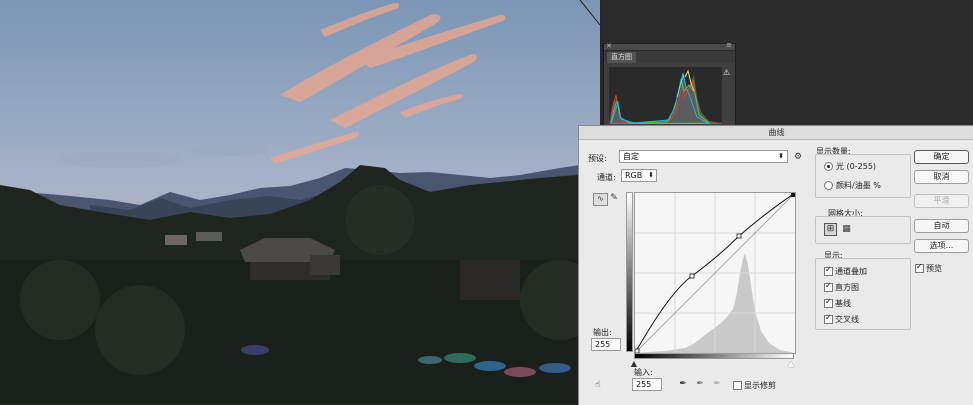 The height and width of the screenshot is (405, 973). I want to click on pencil-icon: ✎, so click(614, 198).